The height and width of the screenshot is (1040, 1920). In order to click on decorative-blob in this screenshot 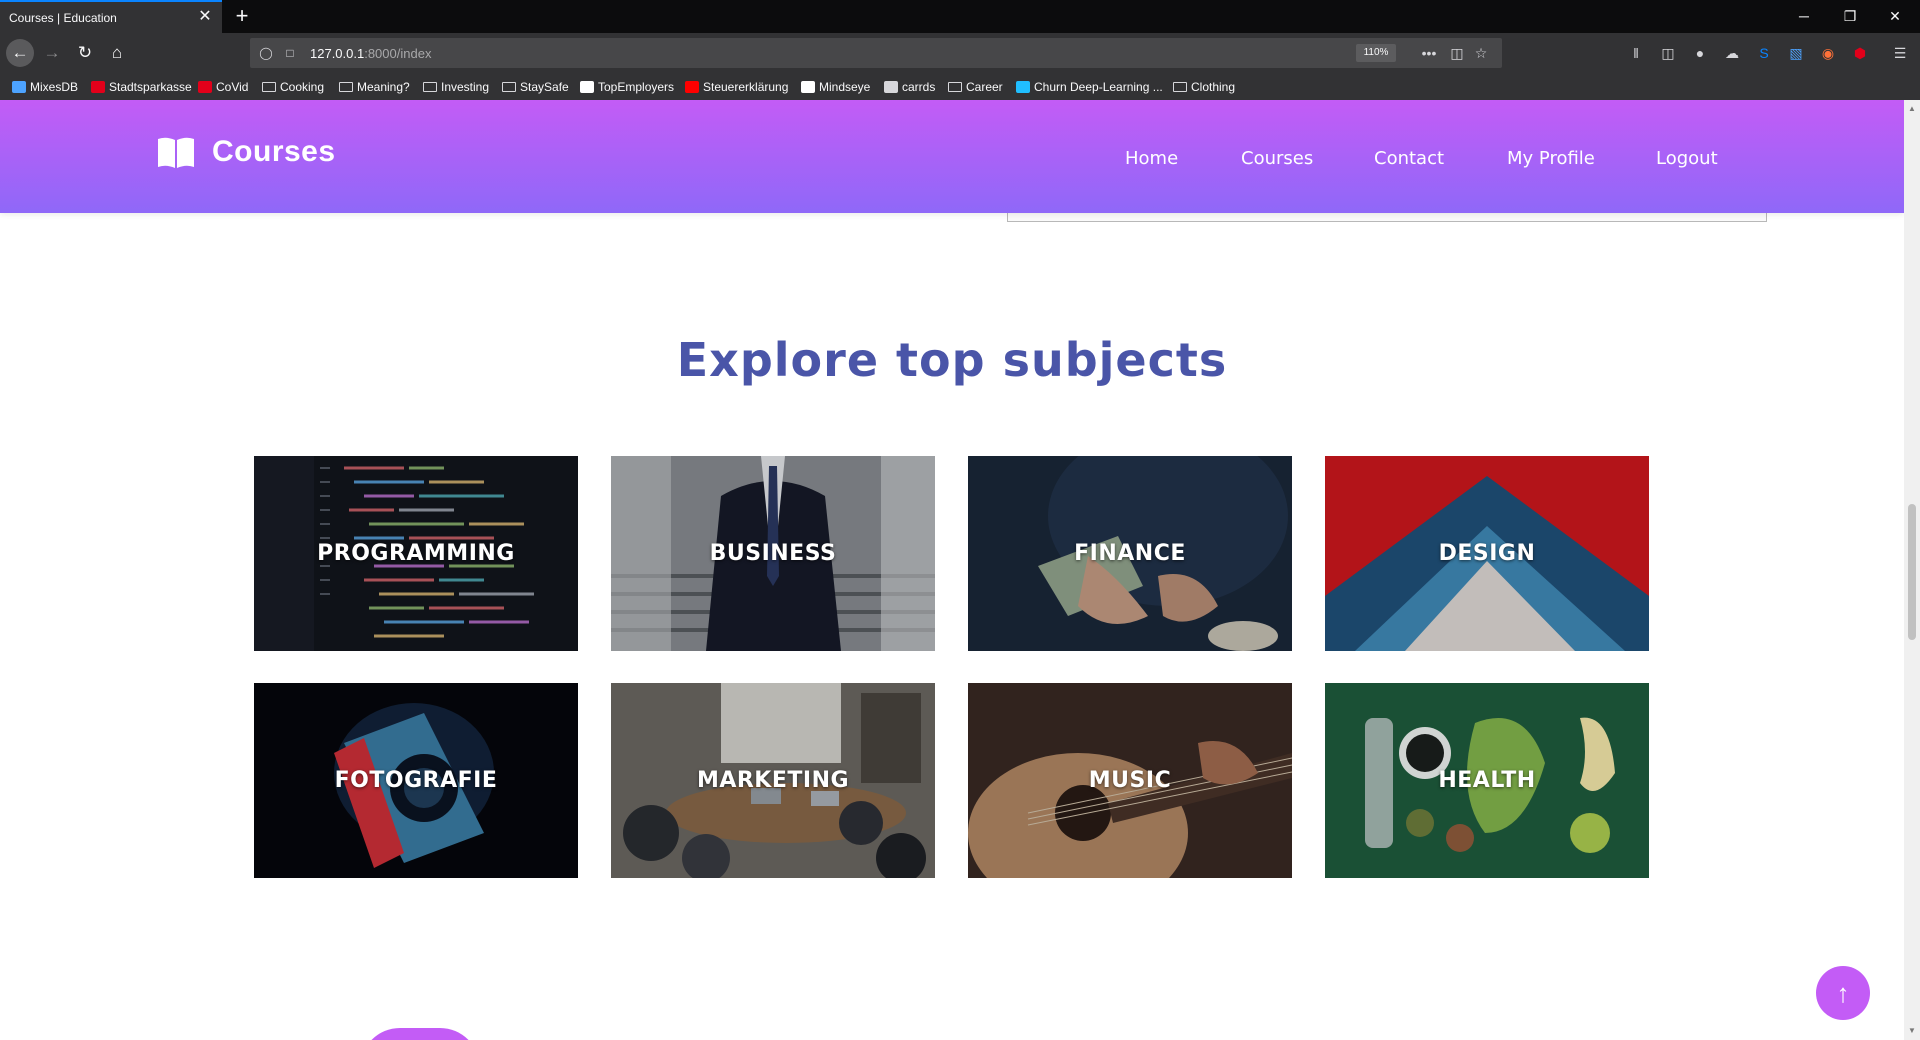, I will do `click(420, 1034)`.